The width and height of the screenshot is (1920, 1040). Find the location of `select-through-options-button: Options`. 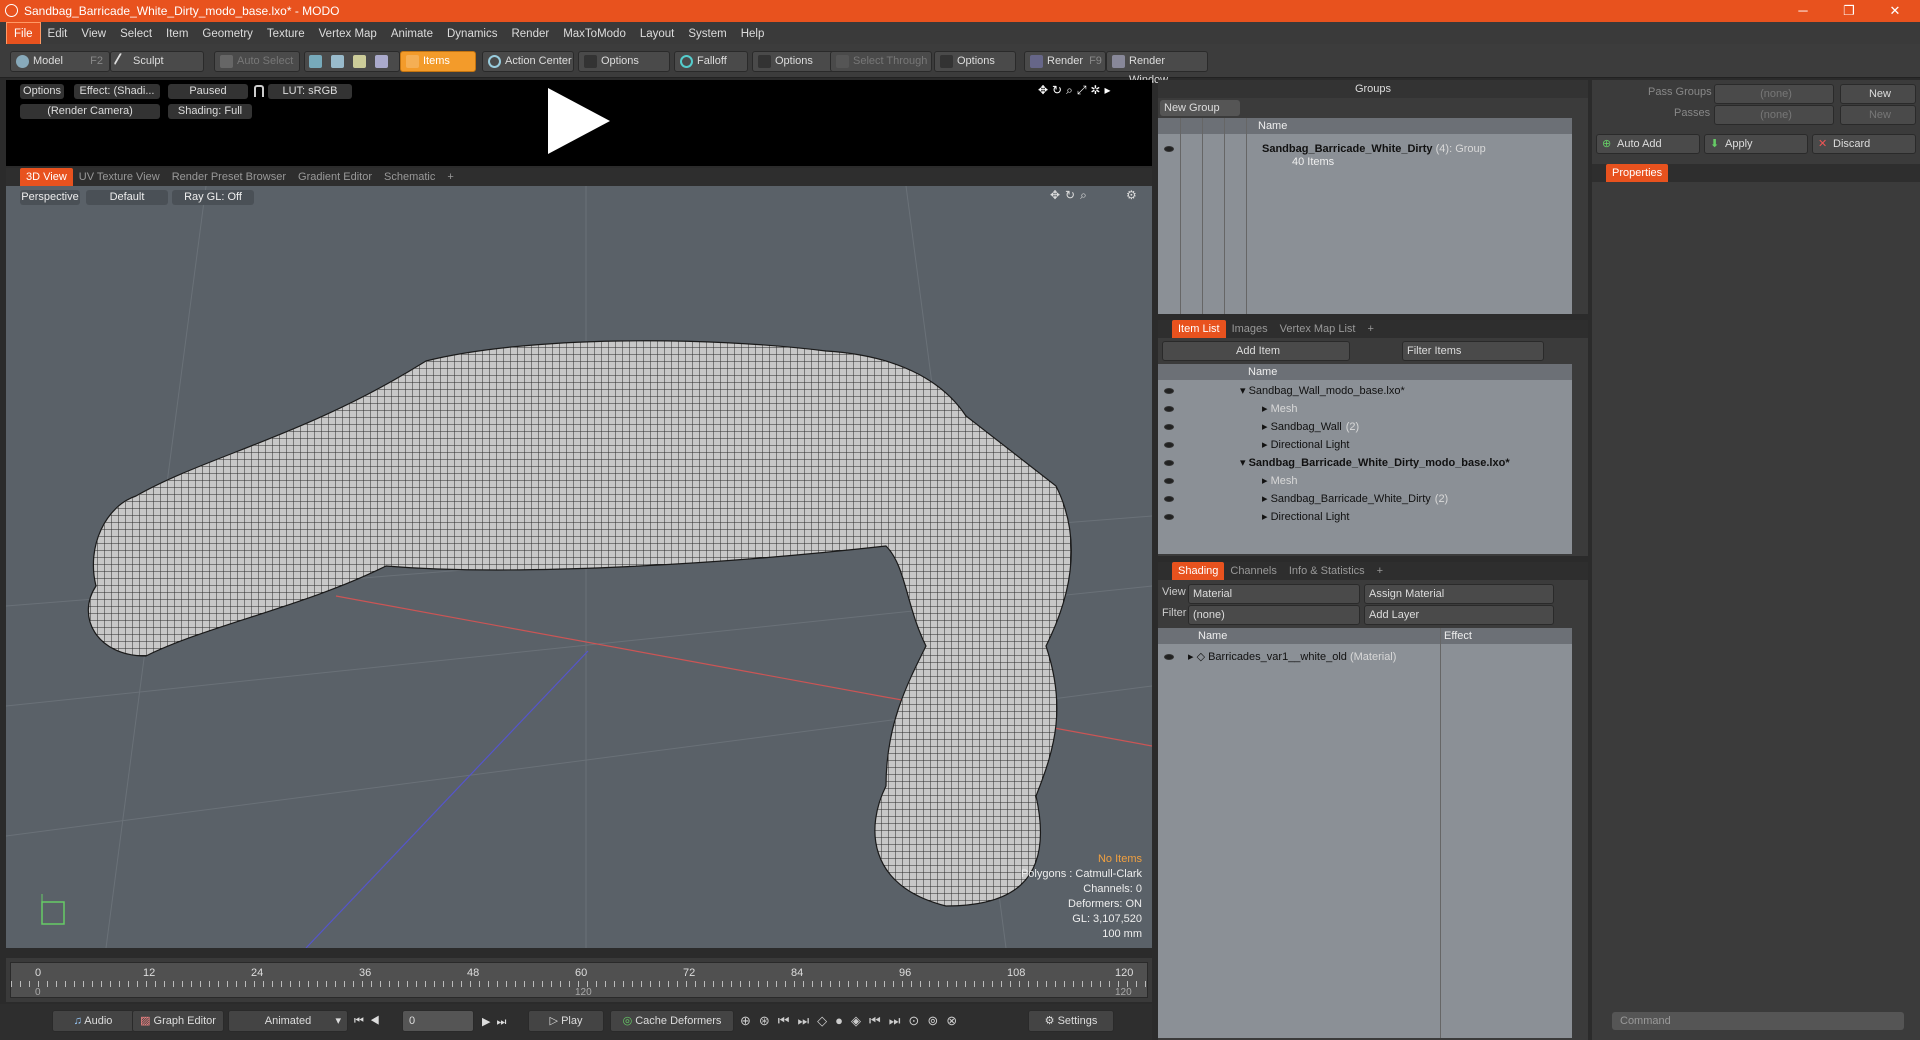

select-through-options-button: Options is located at coordinates (975, 61).